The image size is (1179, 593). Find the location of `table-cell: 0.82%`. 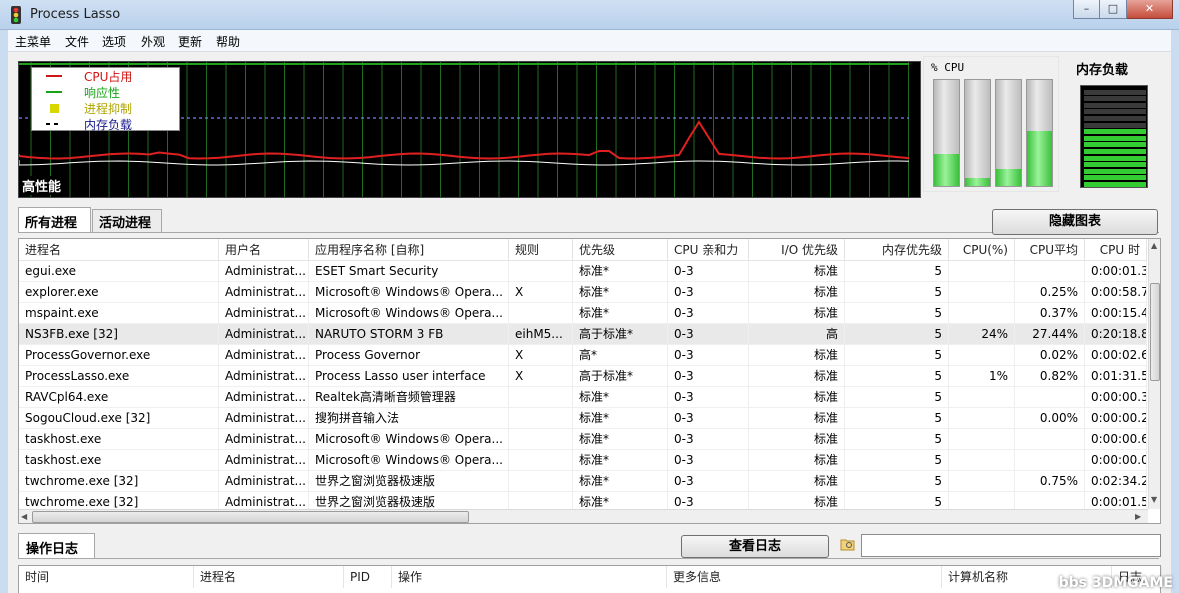

table-cell: 0.82% is located at coordinates (1050, 376).